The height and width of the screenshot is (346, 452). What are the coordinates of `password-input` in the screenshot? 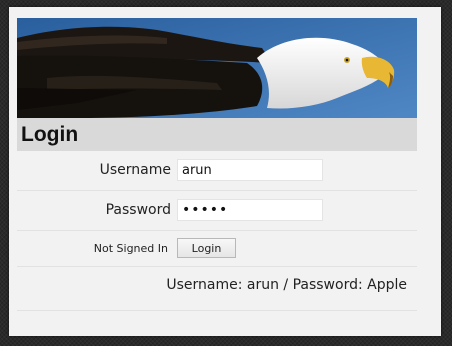 It's located at (250, 210).